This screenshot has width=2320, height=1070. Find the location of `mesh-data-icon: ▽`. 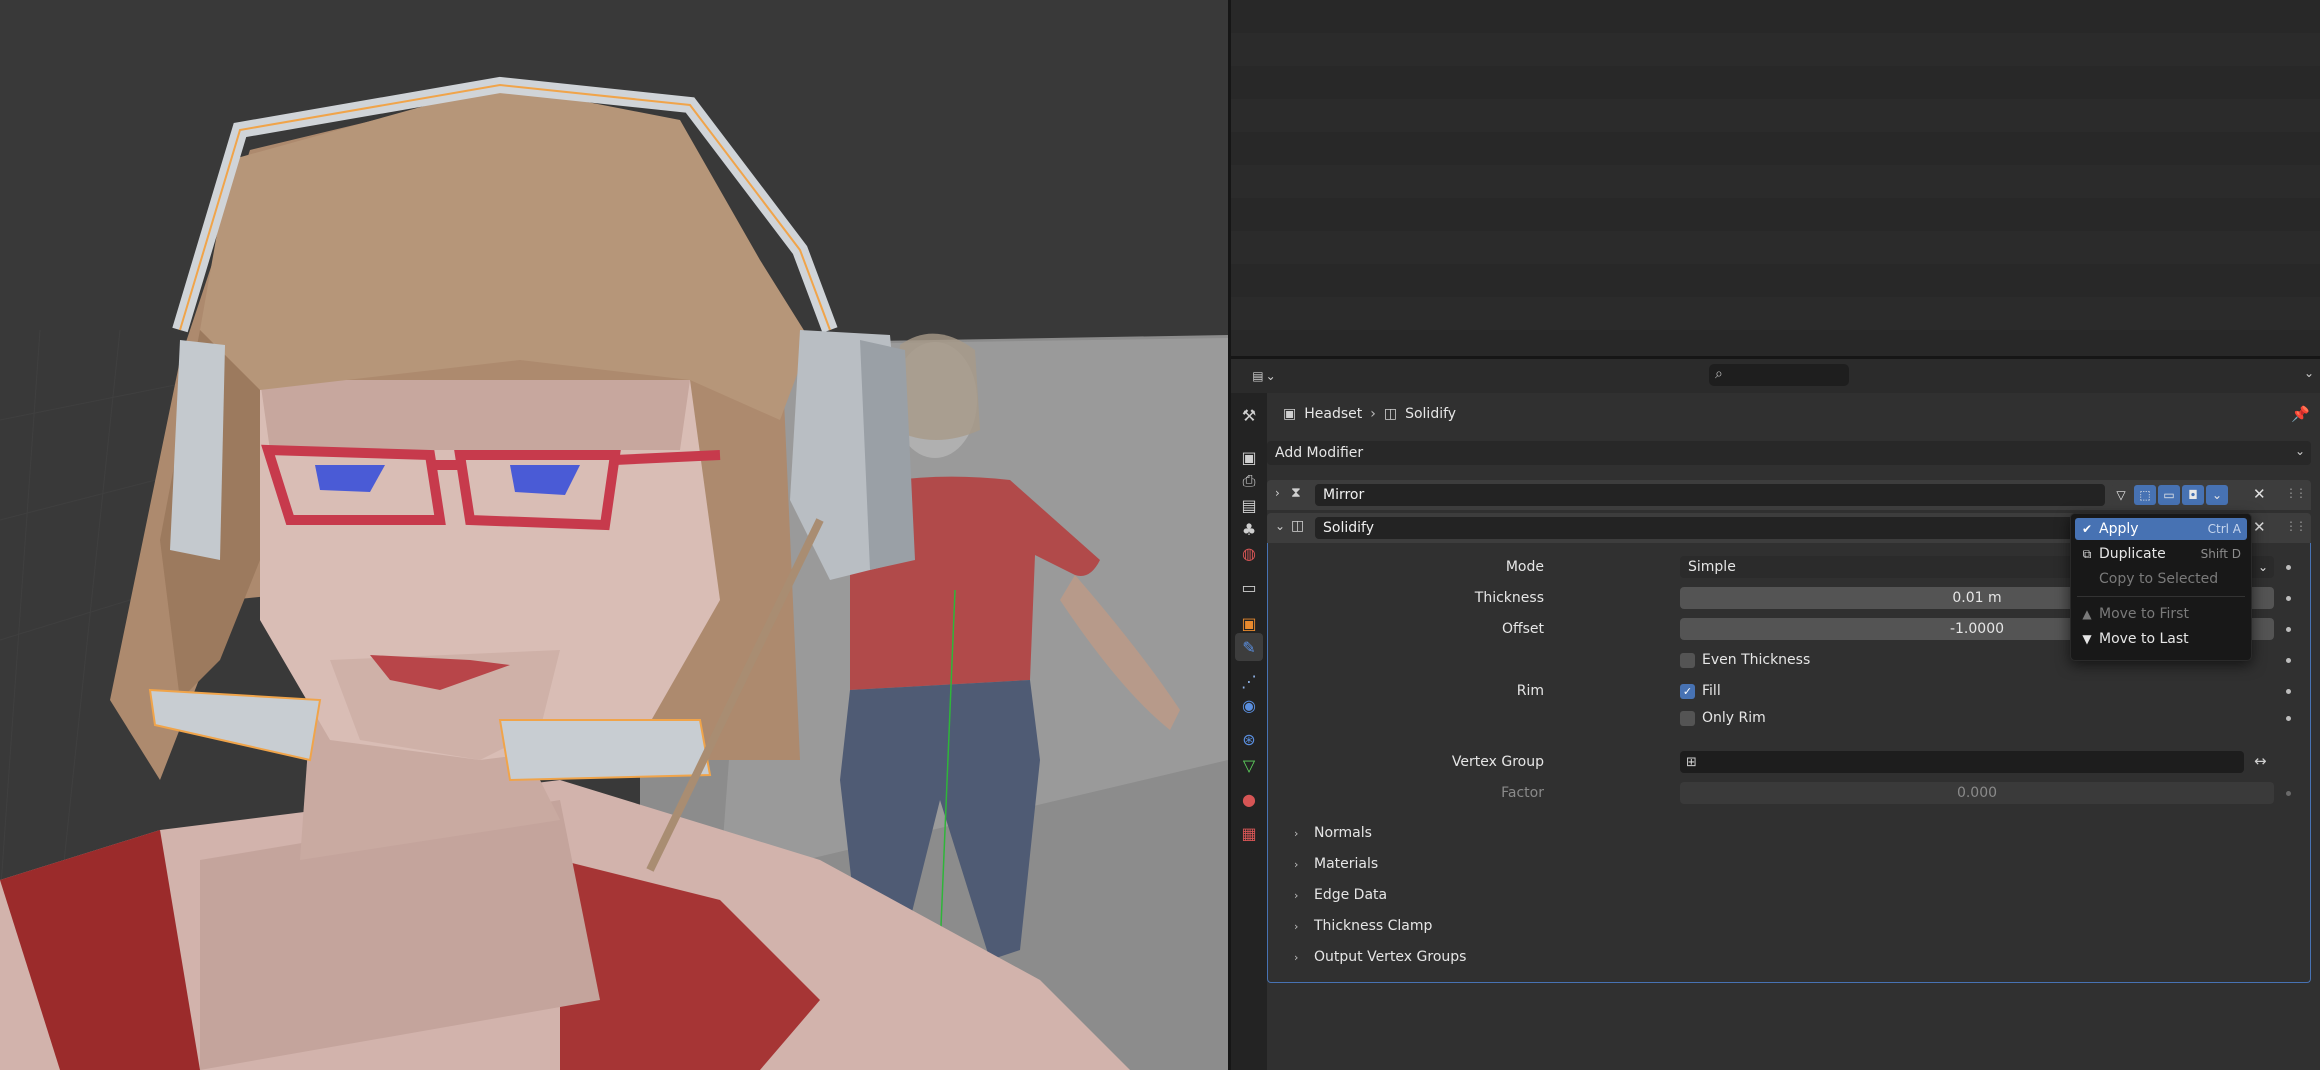

mesh-data-icon: ▽ is located at coordinates (1249, 765).